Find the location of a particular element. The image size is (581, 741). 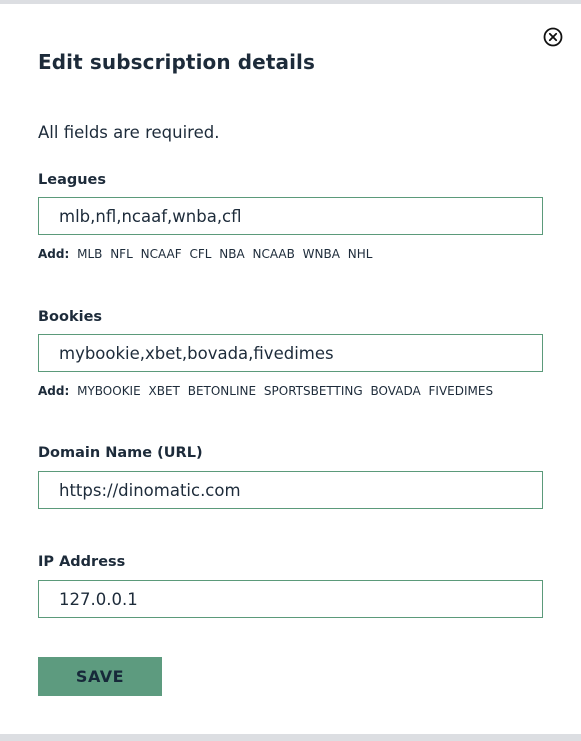

close-button is located at coordinates (553, 37).